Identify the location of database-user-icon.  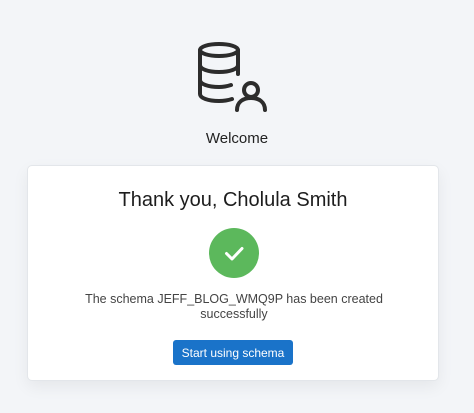
(232, 76).